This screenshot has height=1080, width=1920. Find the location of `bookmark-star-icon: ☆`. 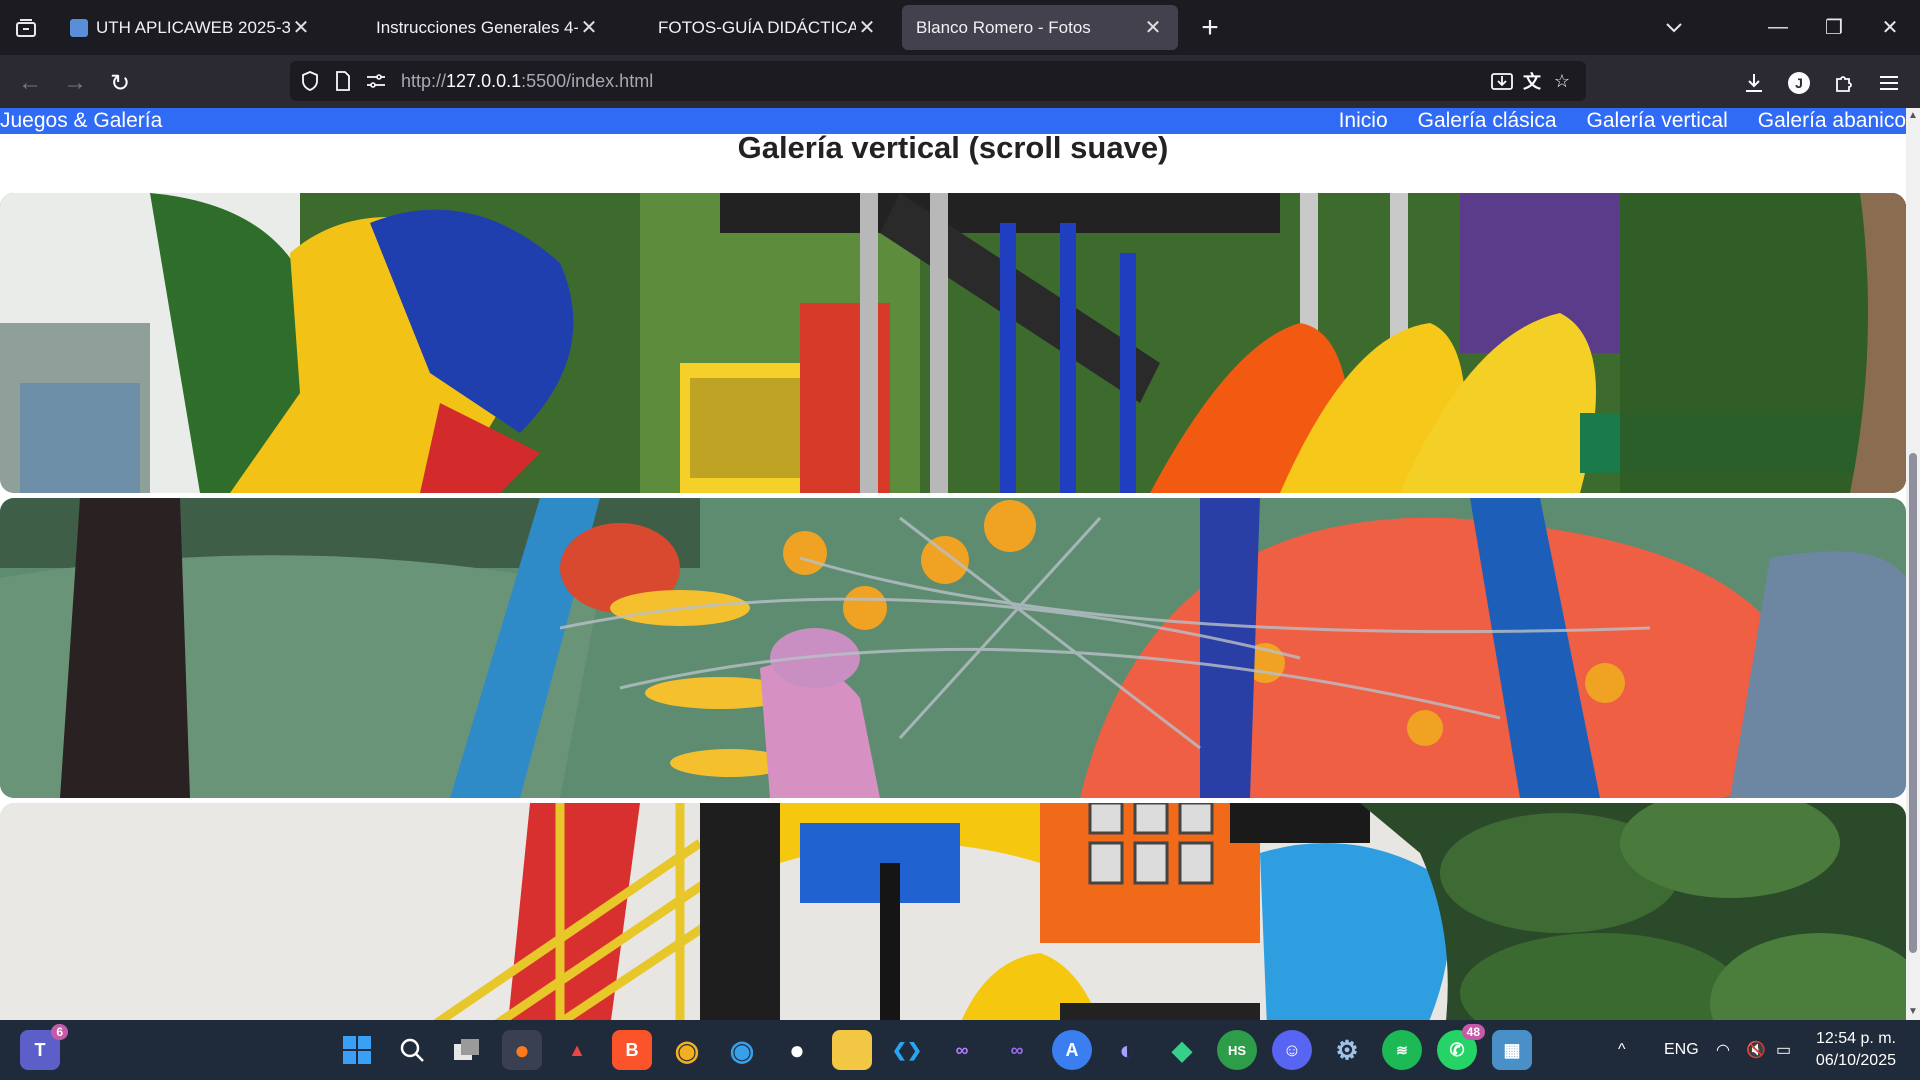

bookmark-star-icon: ☆ is located at coordinates (1562, 81).